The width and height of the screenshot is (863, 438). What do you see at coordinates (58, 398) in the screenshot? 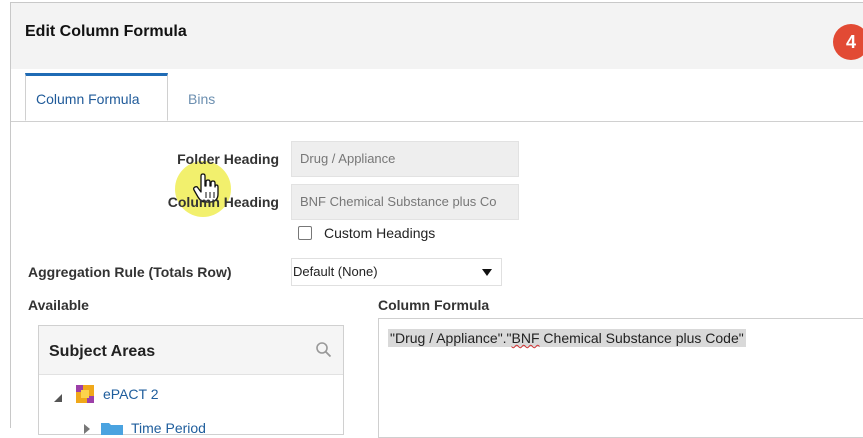
I see `collapse-triangle-icon` at bounding box center [58, 398].